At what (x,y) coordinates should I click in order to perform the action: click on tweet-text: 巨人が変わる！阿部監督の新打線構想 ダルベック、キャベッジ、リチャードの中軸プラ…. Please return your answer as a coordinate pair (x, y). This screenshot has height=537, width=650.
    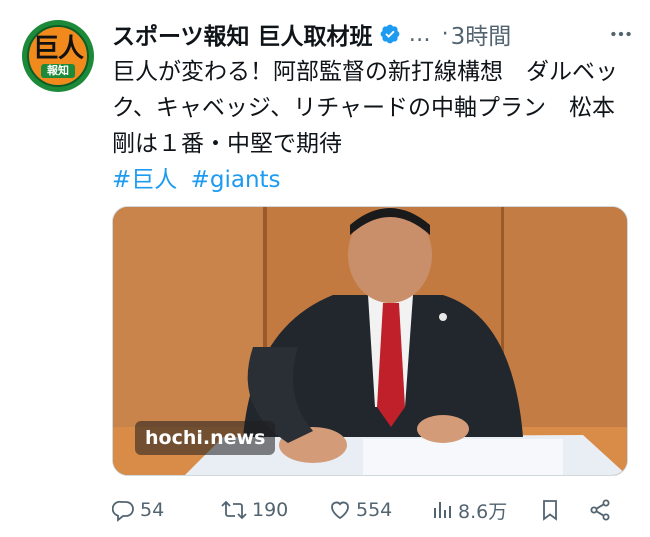
    Looking at the image, I should click on (365, 108).